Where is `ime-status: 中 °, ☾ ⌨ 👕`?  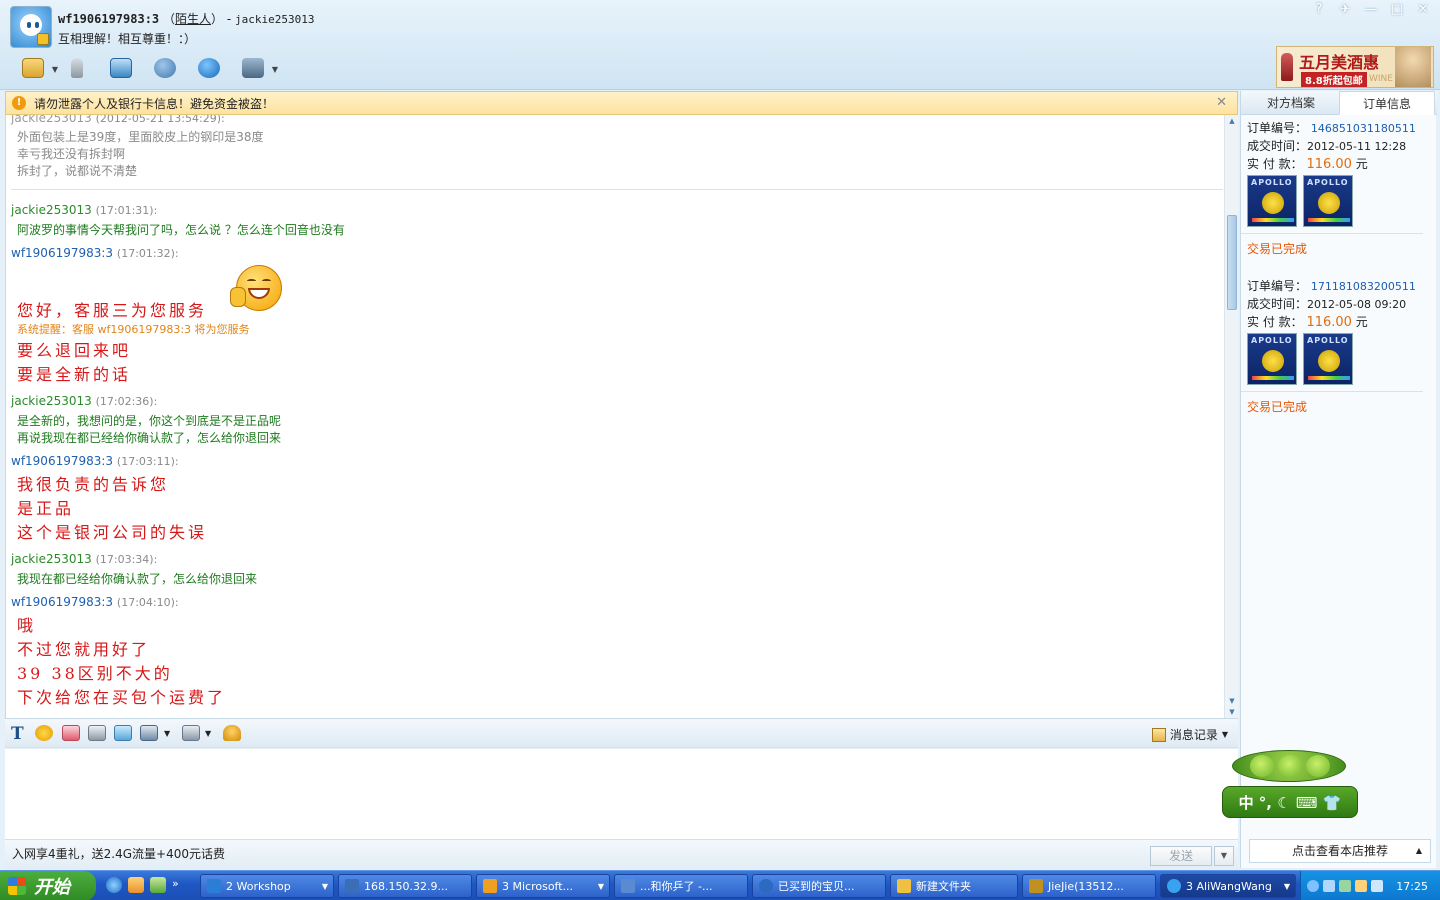 ime-status: 中 °, ☾ ⌨ 👕 is located at coordinates (1290, 802).